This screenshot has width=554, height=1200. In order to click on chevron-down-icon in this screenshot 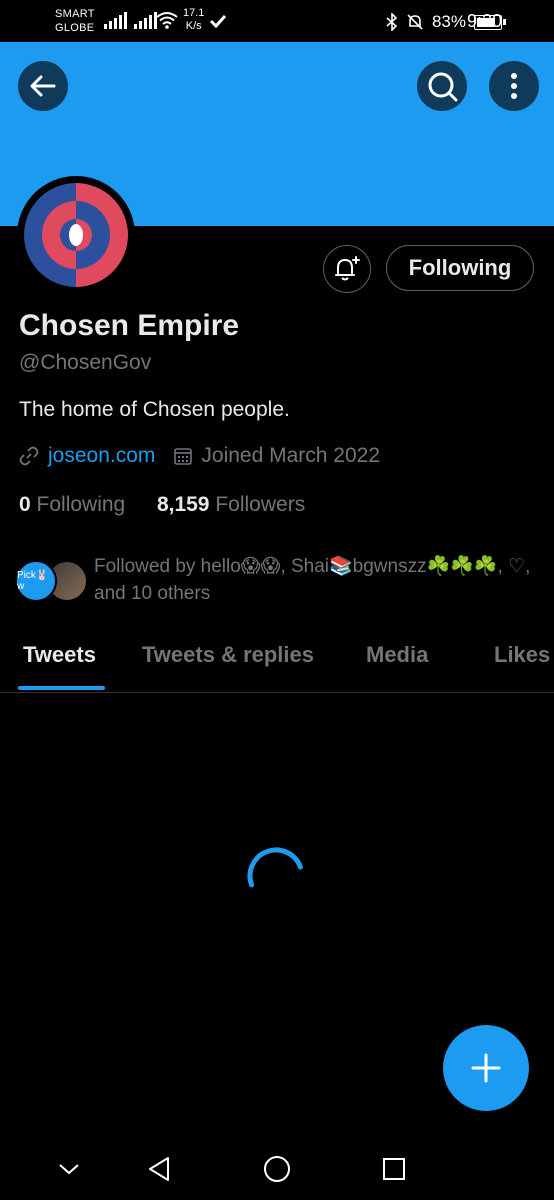, I will do `click(69, 1169)`.